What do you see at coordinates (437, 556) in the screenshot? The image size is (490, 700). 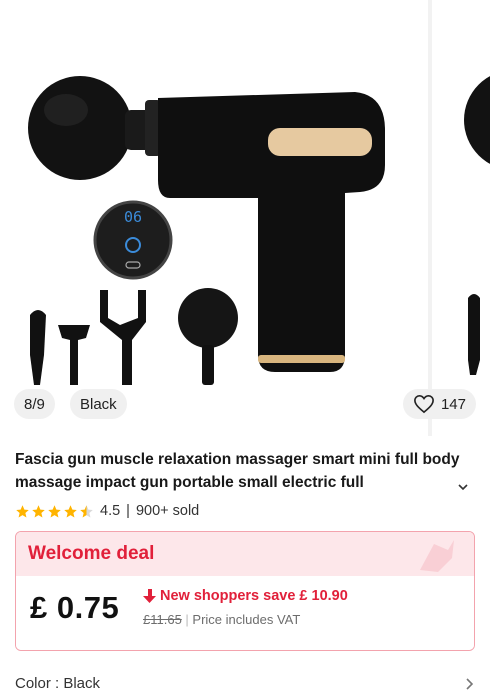 I see `deal-decoration-icon` at bounding box center [437, 556].